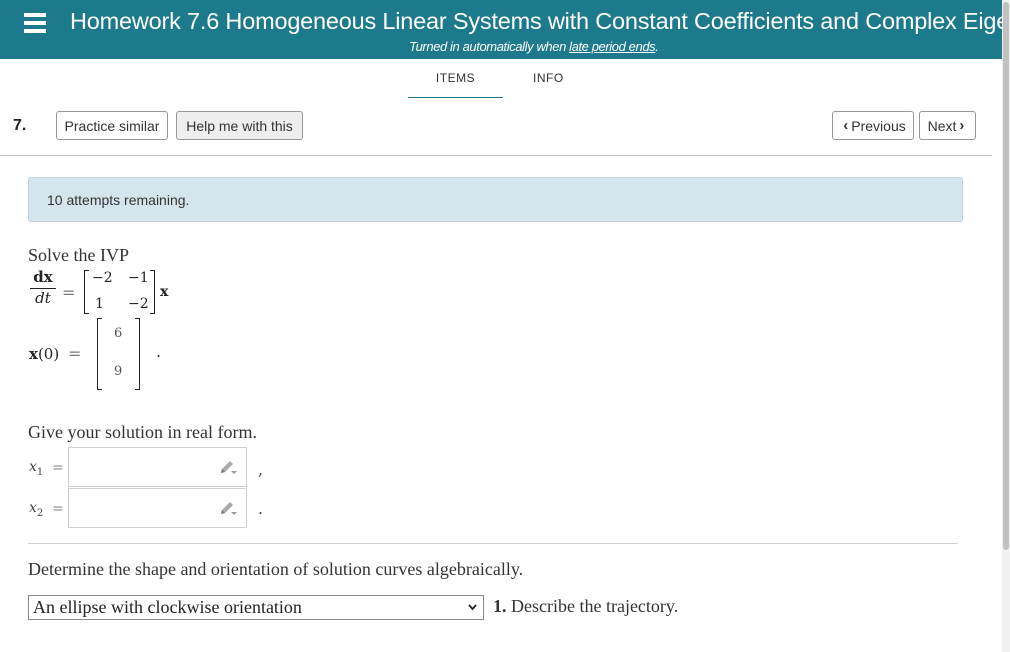 This screenshot has height=652, width=1010. Describe the element at coordinates (43, 277) in the screenshot. I see `derivative-numerator: dx` at that location.